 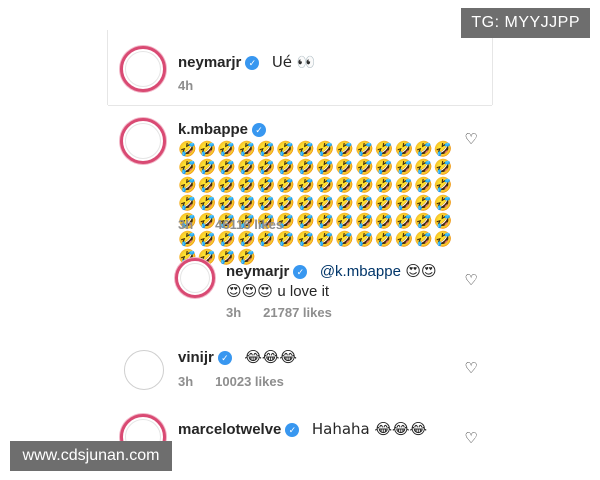 I want to click on comment-header: neymarjr ✓ Ué 👀, so click(x=246, y=62).